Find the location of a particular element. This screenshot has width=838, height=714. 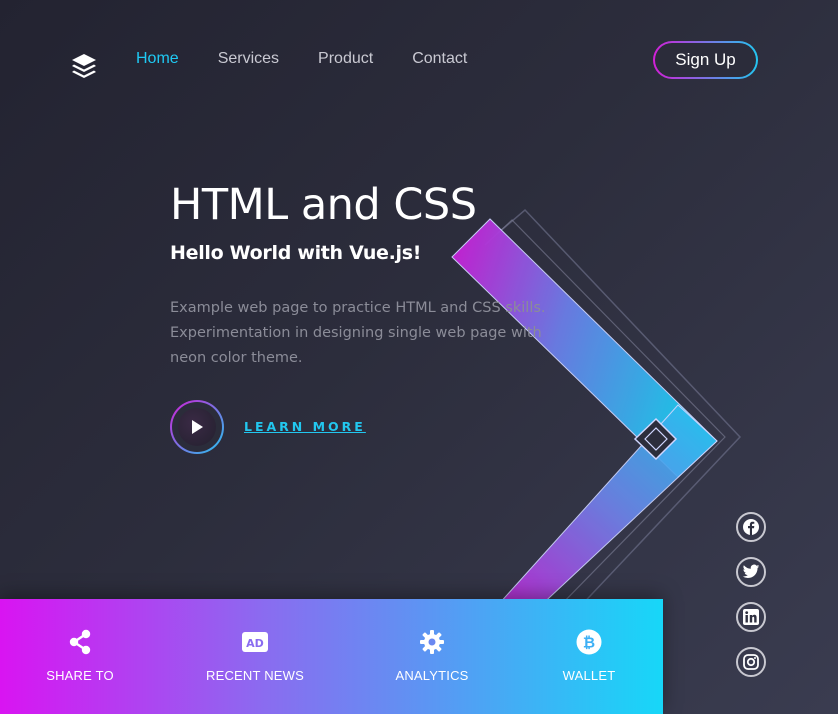

play-icon is located at coordinates (197, 427).